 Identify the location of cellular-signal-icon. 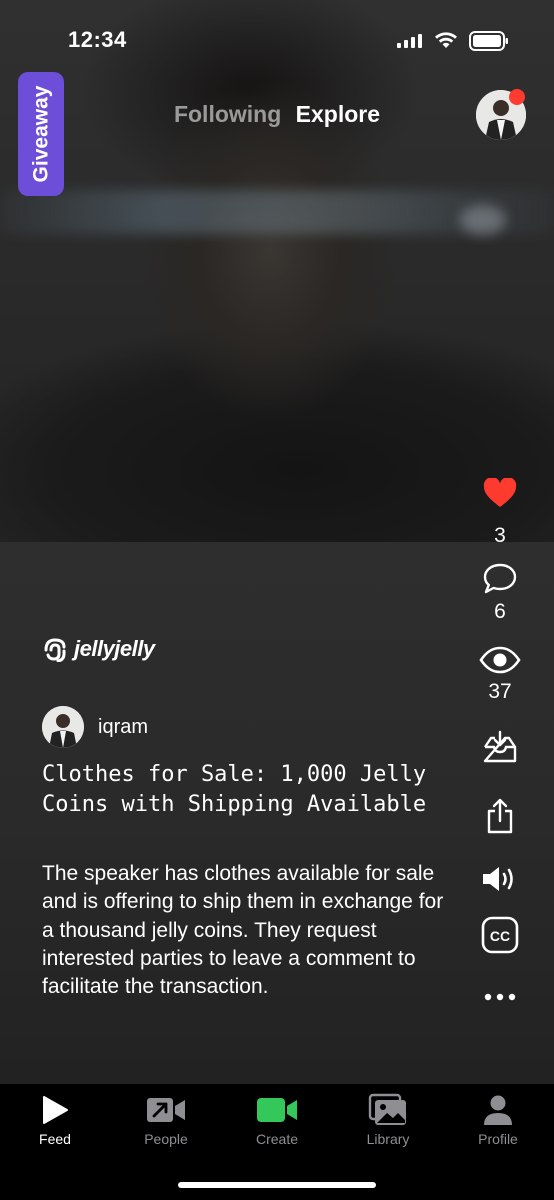
(409, 41).